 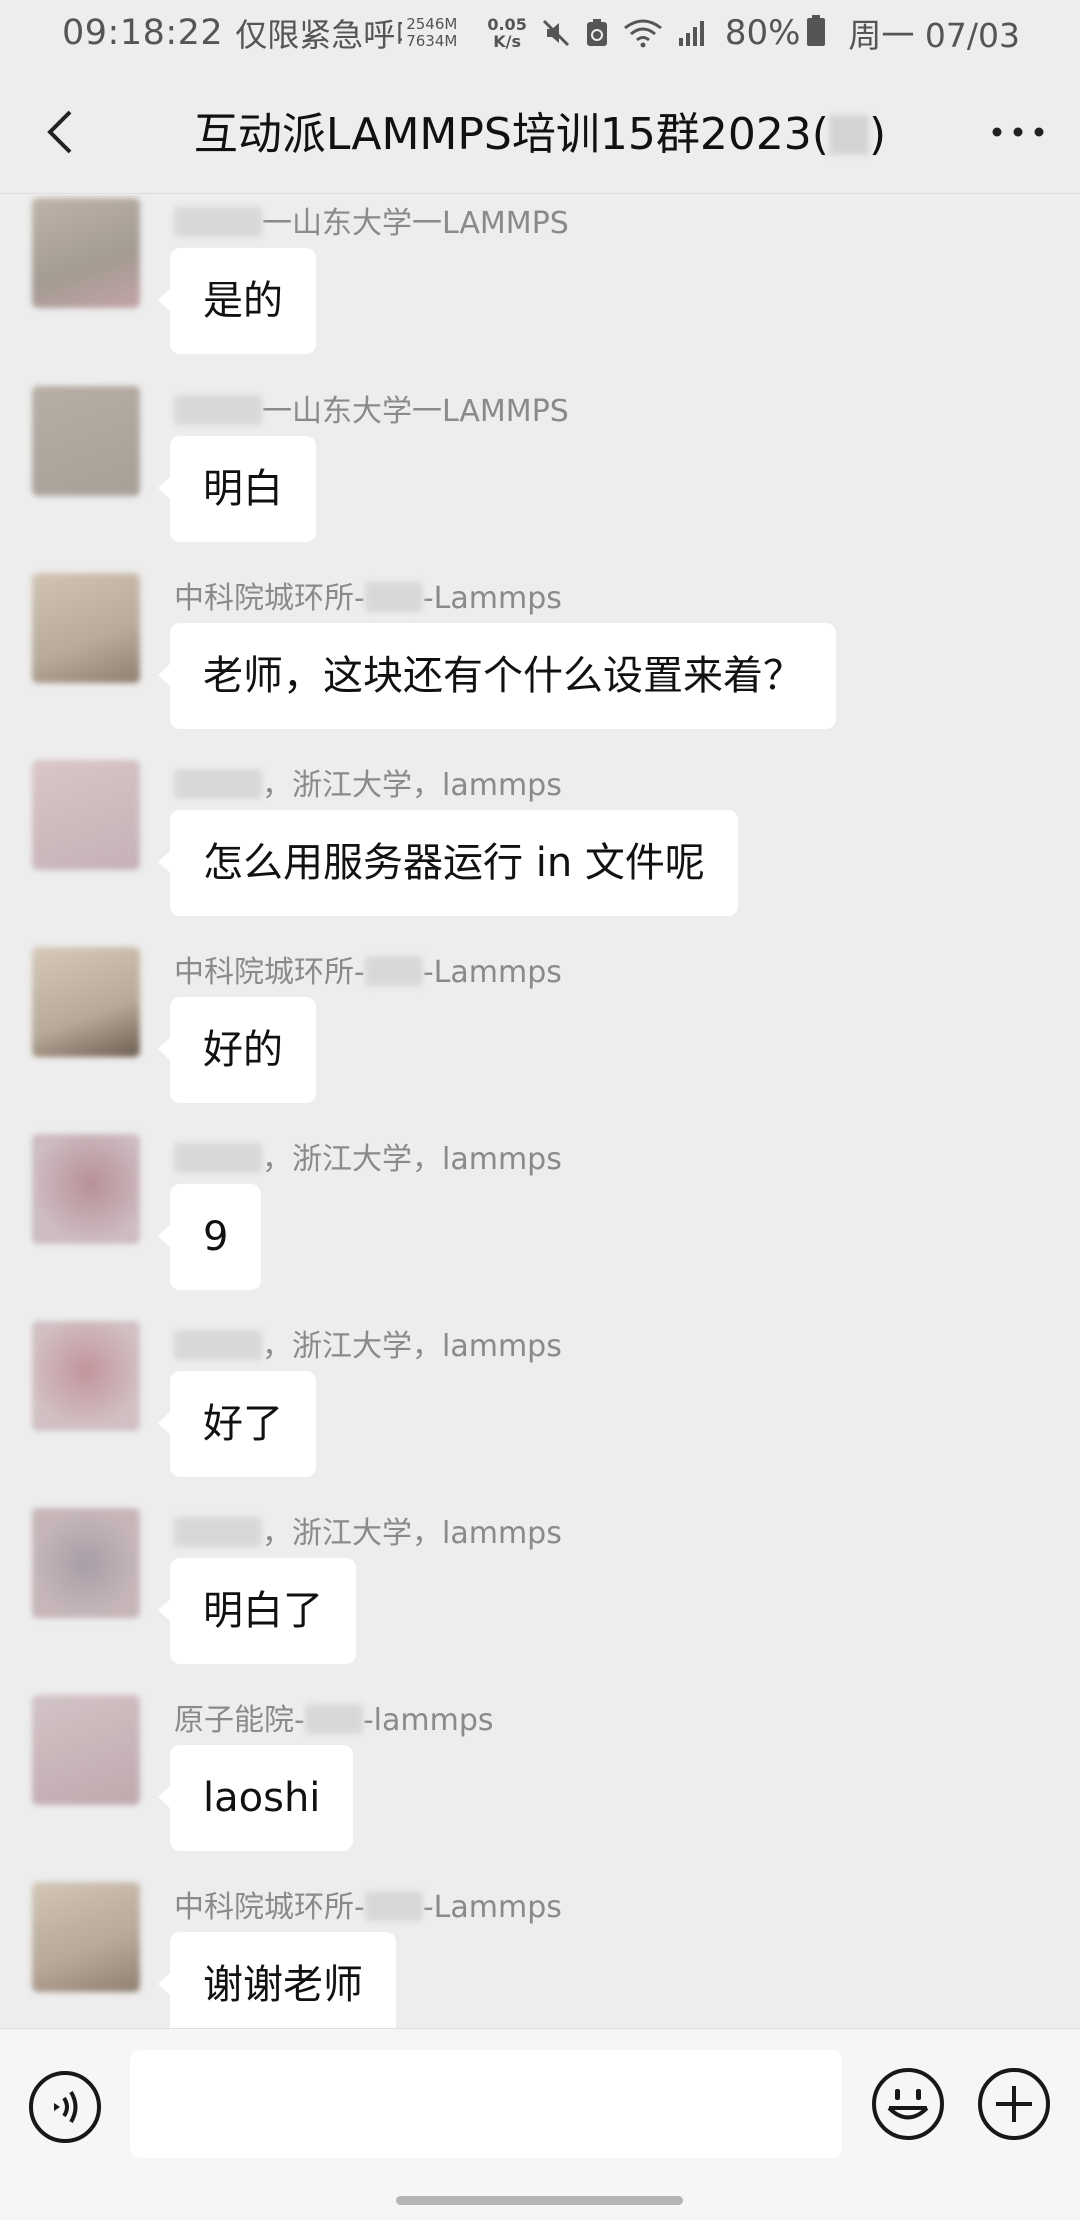 I want to click on status-bar: 09:18:22 仅限紧急呼叫 2546M 7634M 0.05 K/s, so click(x=540, y=33).